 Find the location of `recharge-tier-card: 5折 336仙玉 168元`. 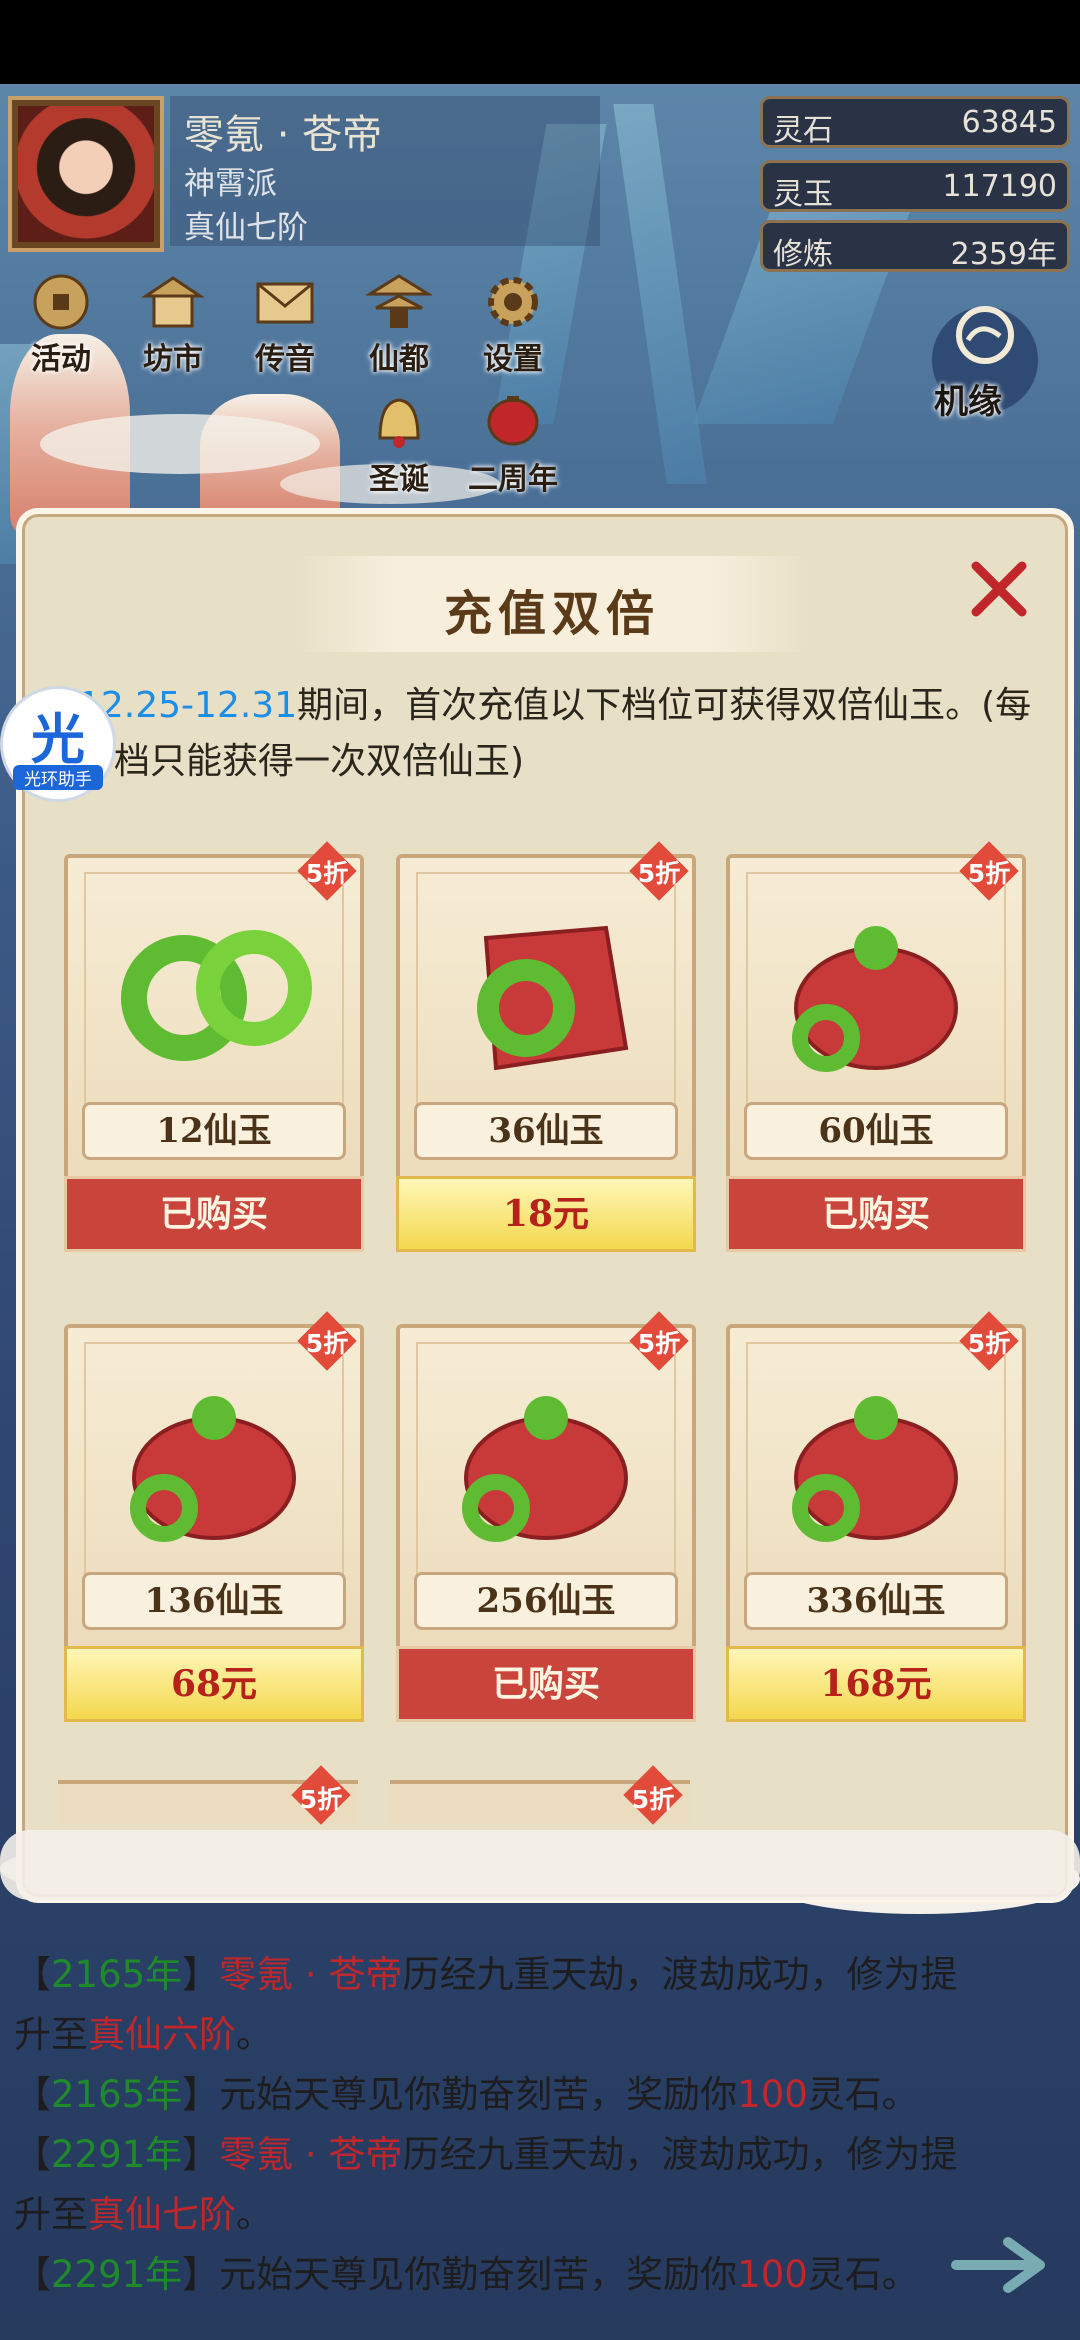

recharge-tier-card: 5折 336仙玉 168元 is located at coordinates (879, 1516).